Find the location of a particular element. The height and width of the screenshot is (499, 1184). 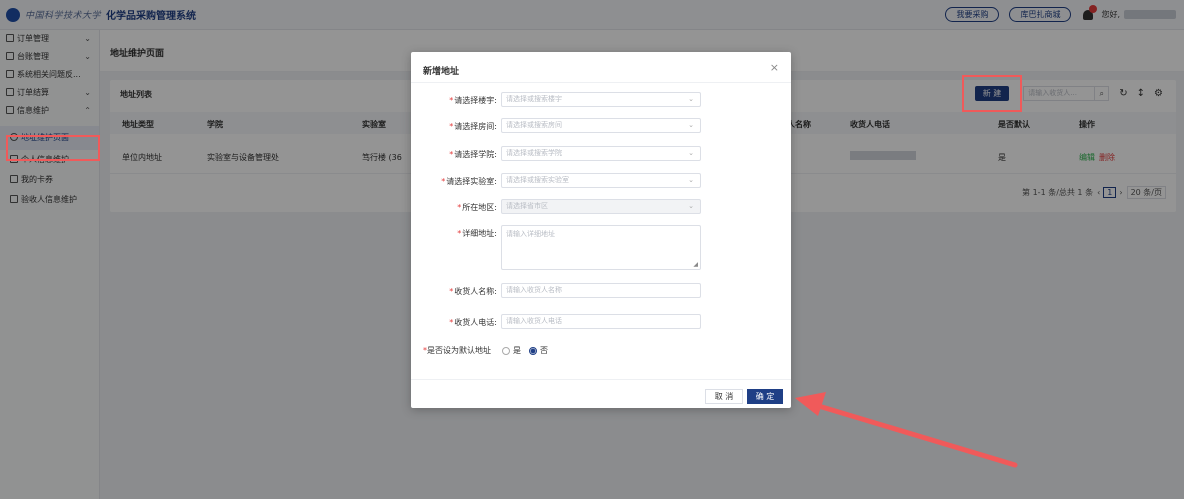

radio-yes-label: 是 is located at coordinates (517, 350).